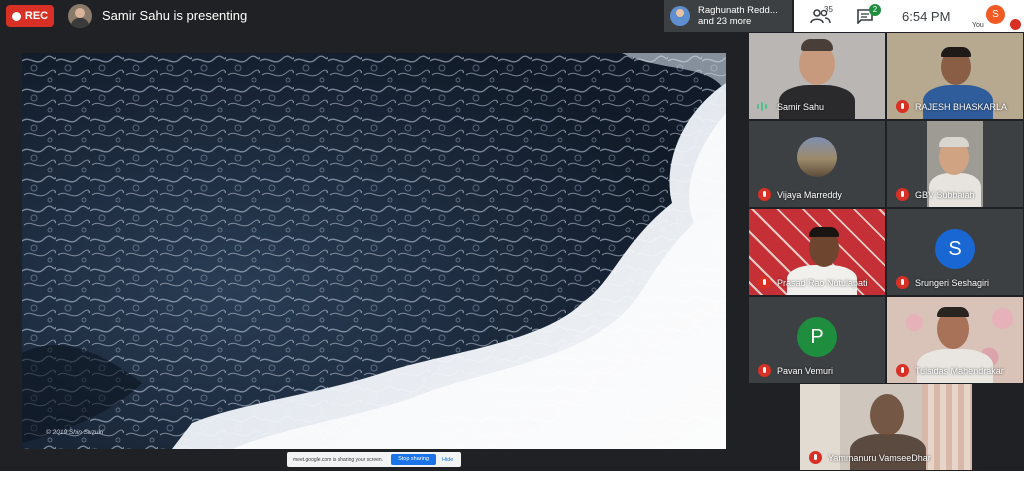 This screenshot has height=478, width=1024. I want to click on people-count: 35, so click(828, 9).